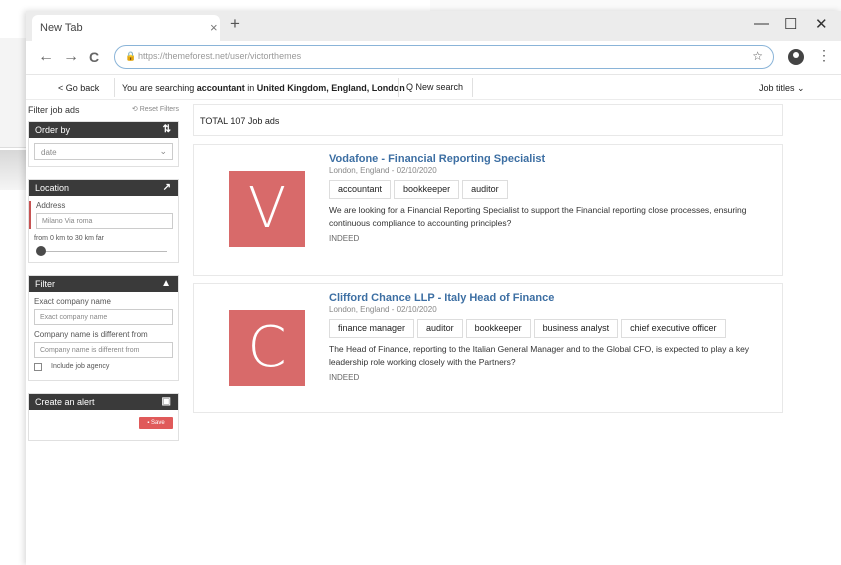  Describe the element at coordinates (103, 112) in the screenshot. I see `filter-header: Filter job ads ⟲ Reset Filters` at that location.